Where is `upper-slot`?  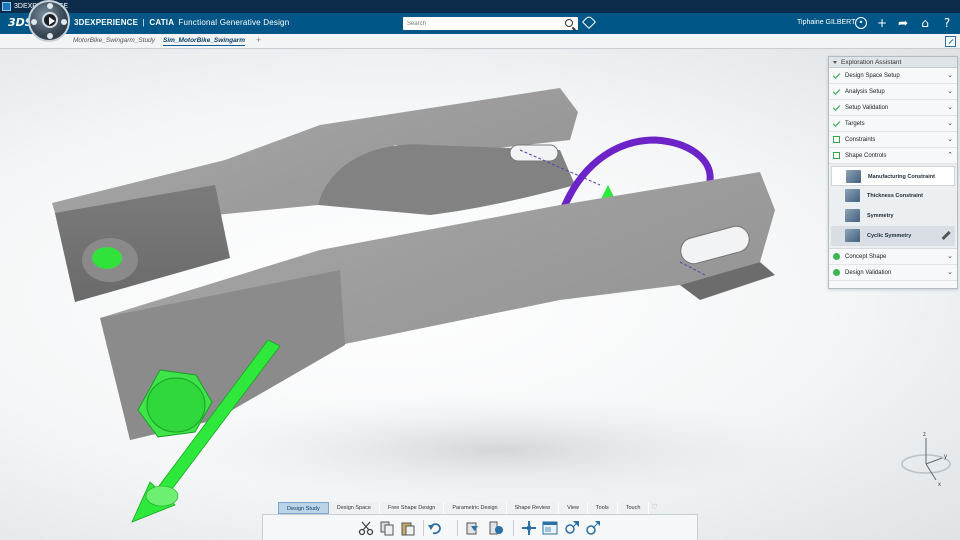
upper-slot is located at coordinates (534, 153).